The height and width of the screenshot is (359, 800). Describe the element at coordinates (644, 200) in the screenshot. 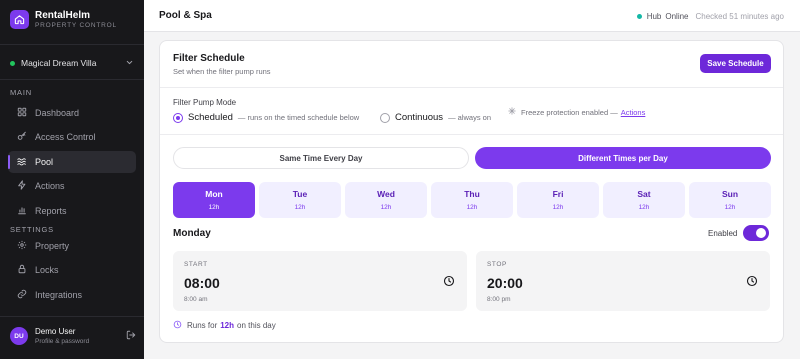

I see `day-tab-sat: Sat 12h` at that location.